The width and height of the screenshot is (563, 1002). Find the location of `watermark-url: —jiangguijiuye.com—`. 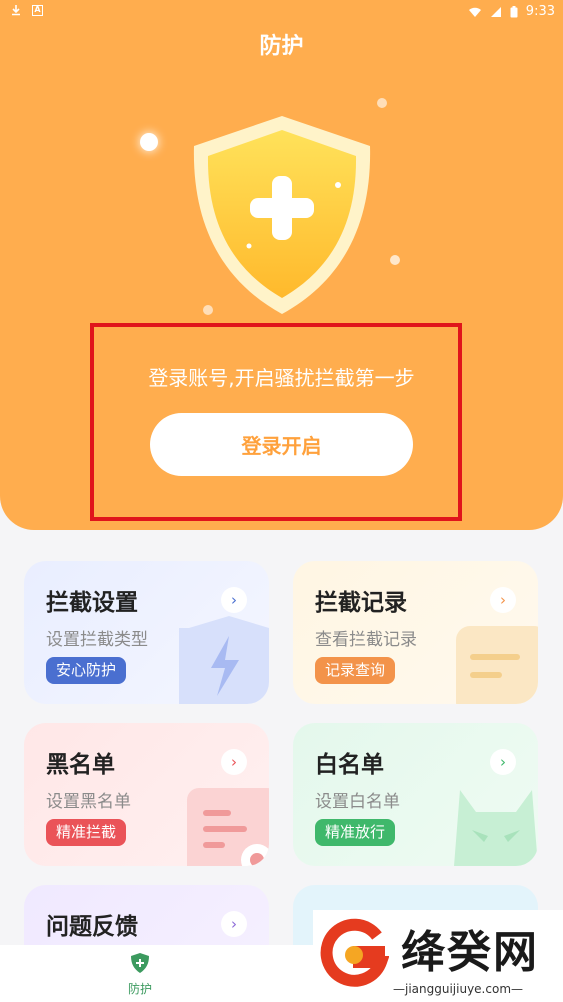

watermark-url: —jiangguijiuye.com— is located at coordinates (458, 989).